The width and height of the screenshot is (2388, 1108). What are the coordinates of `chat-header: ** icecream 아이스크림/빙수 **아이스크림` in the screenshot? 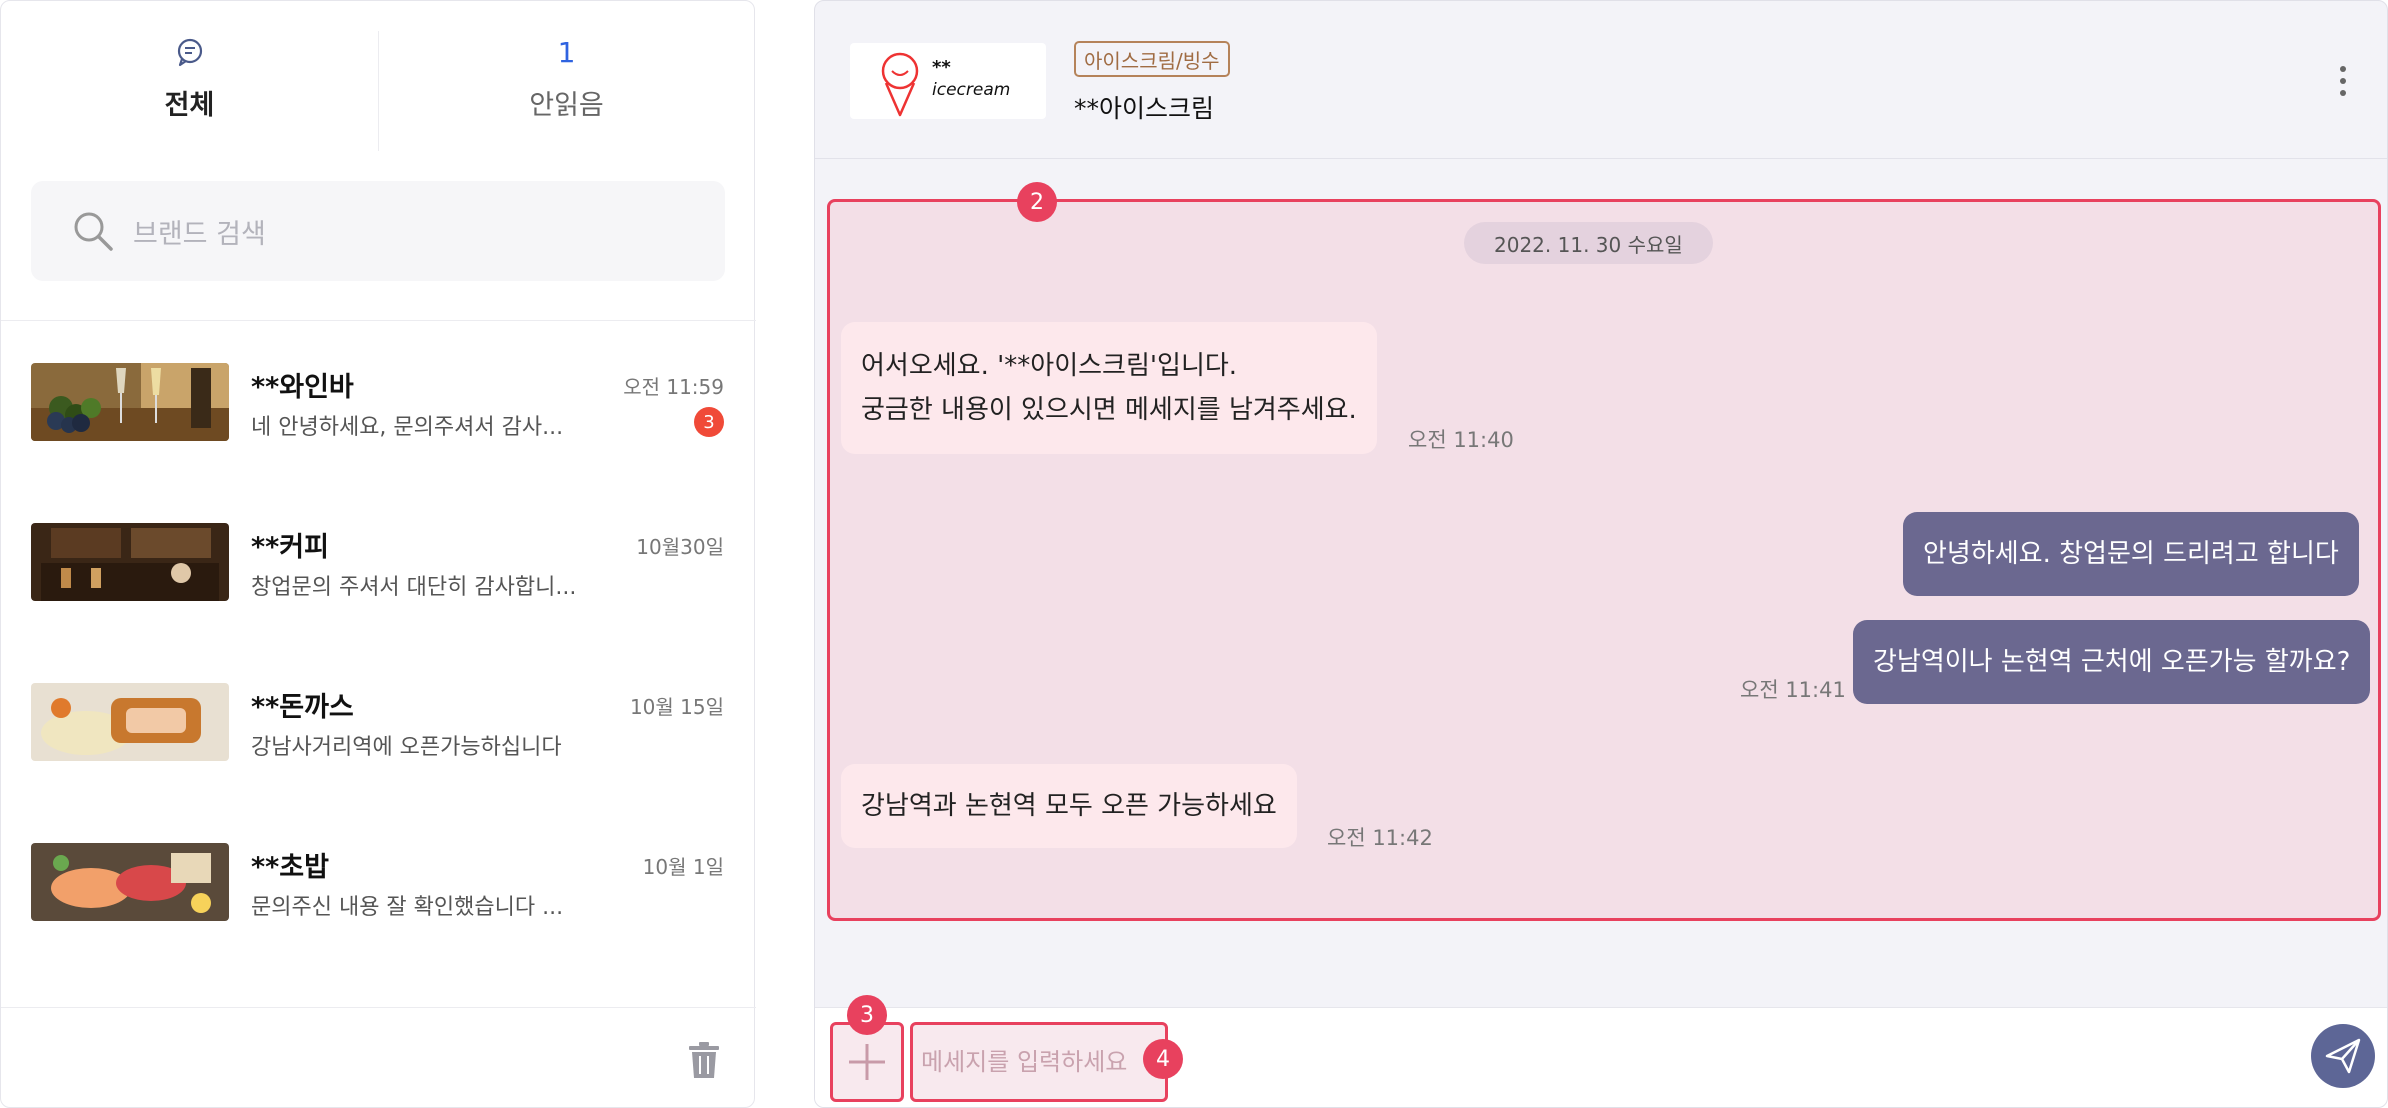 It's located at (1601, 80).